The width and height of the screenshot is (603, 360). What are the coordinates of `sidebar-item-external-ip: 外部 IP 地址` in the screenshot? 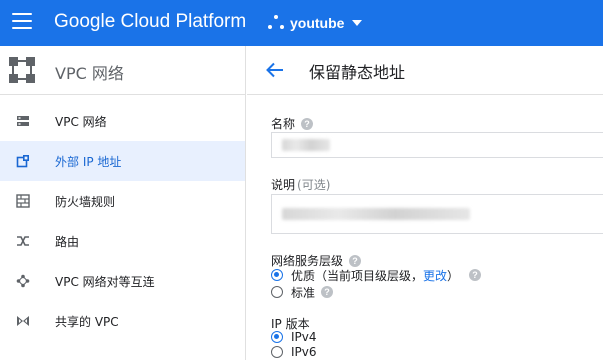 It's located at (122, 161).